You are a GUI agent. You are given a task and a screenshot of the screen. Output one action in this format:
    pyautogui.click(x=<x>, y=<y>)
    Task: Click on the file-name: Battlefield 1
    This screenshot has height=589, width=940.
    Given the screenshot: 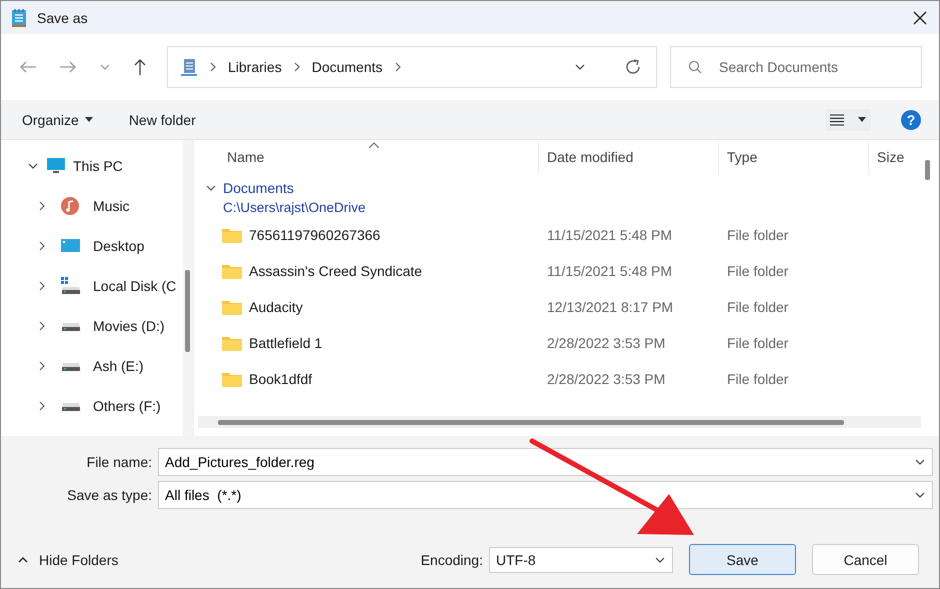 What is the action you would take?
    pyautogui.click(x=285, y=343)
    